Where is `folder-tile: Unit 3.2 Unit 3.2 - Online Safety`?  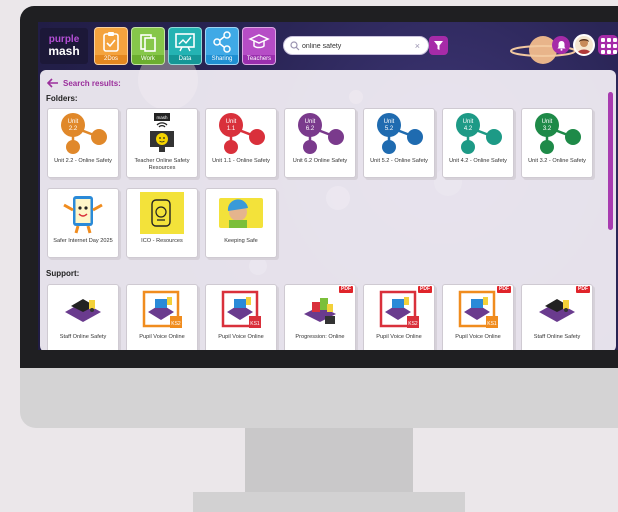 folder-tile: Unit 3.2 Unit 3.2 - Online Safety is located at coordinates (557, 143).